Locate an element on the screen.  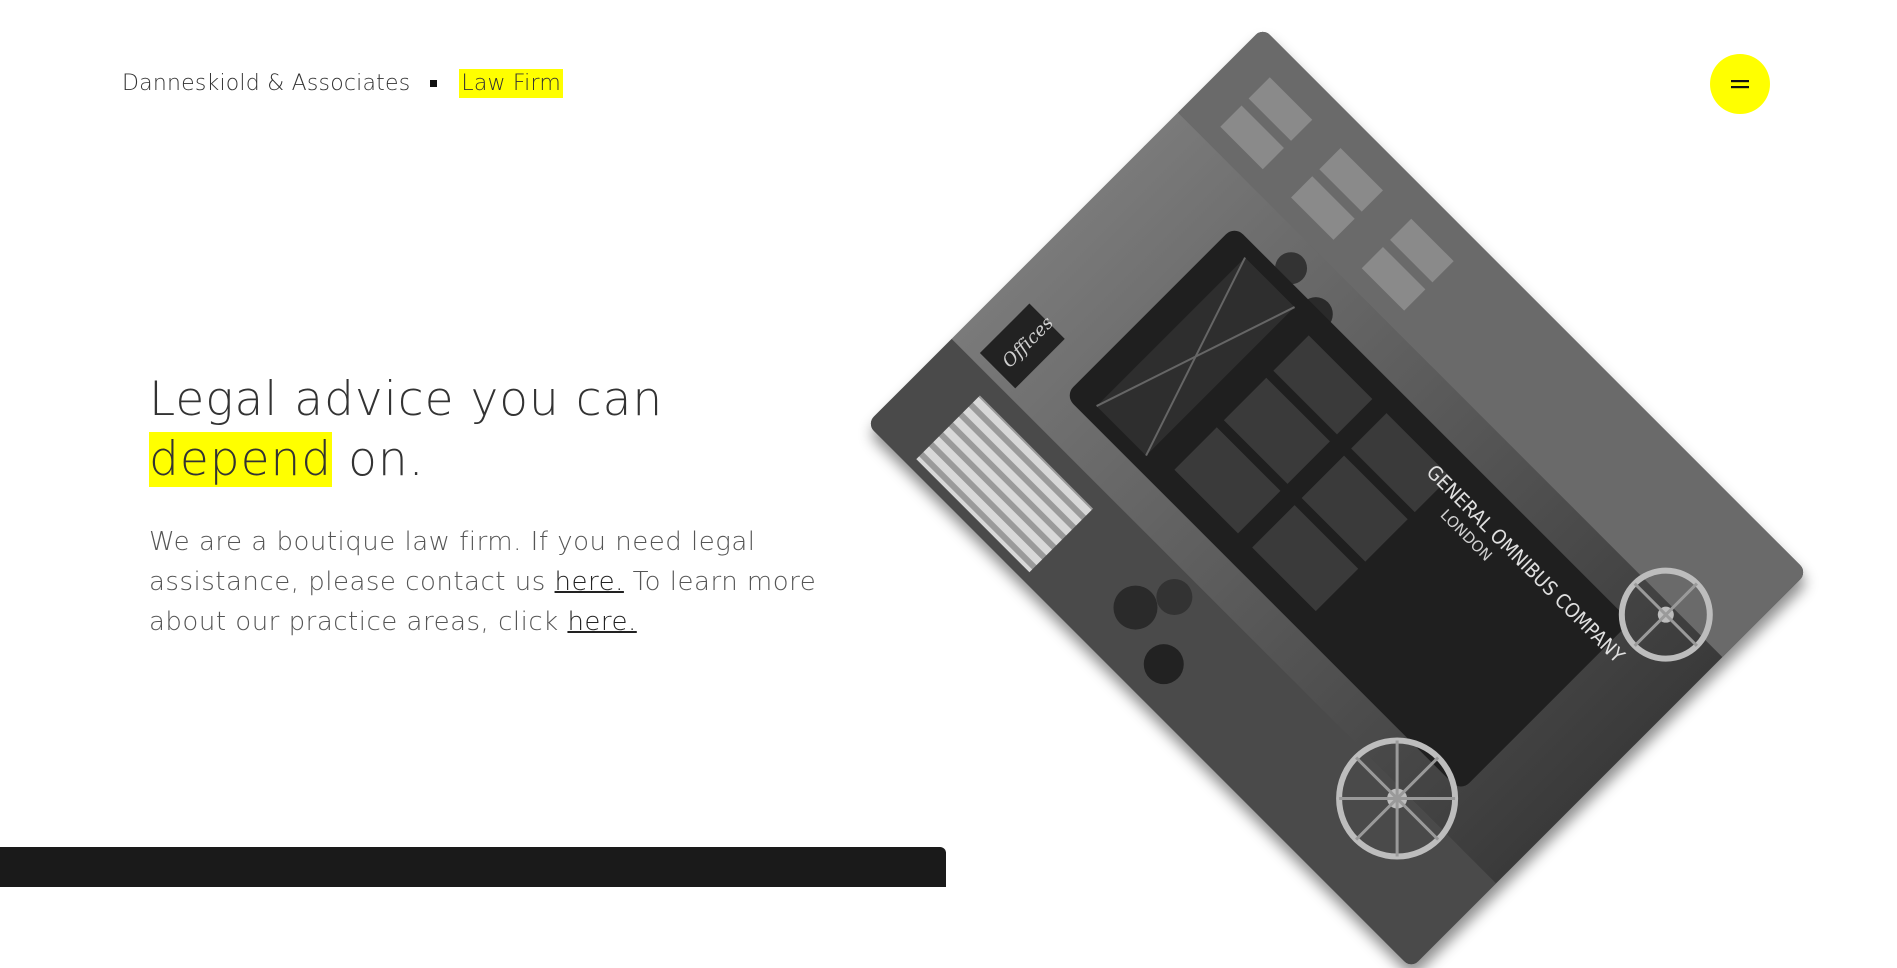
brand-tag: Law Firm is located at coordinates (511, 83).